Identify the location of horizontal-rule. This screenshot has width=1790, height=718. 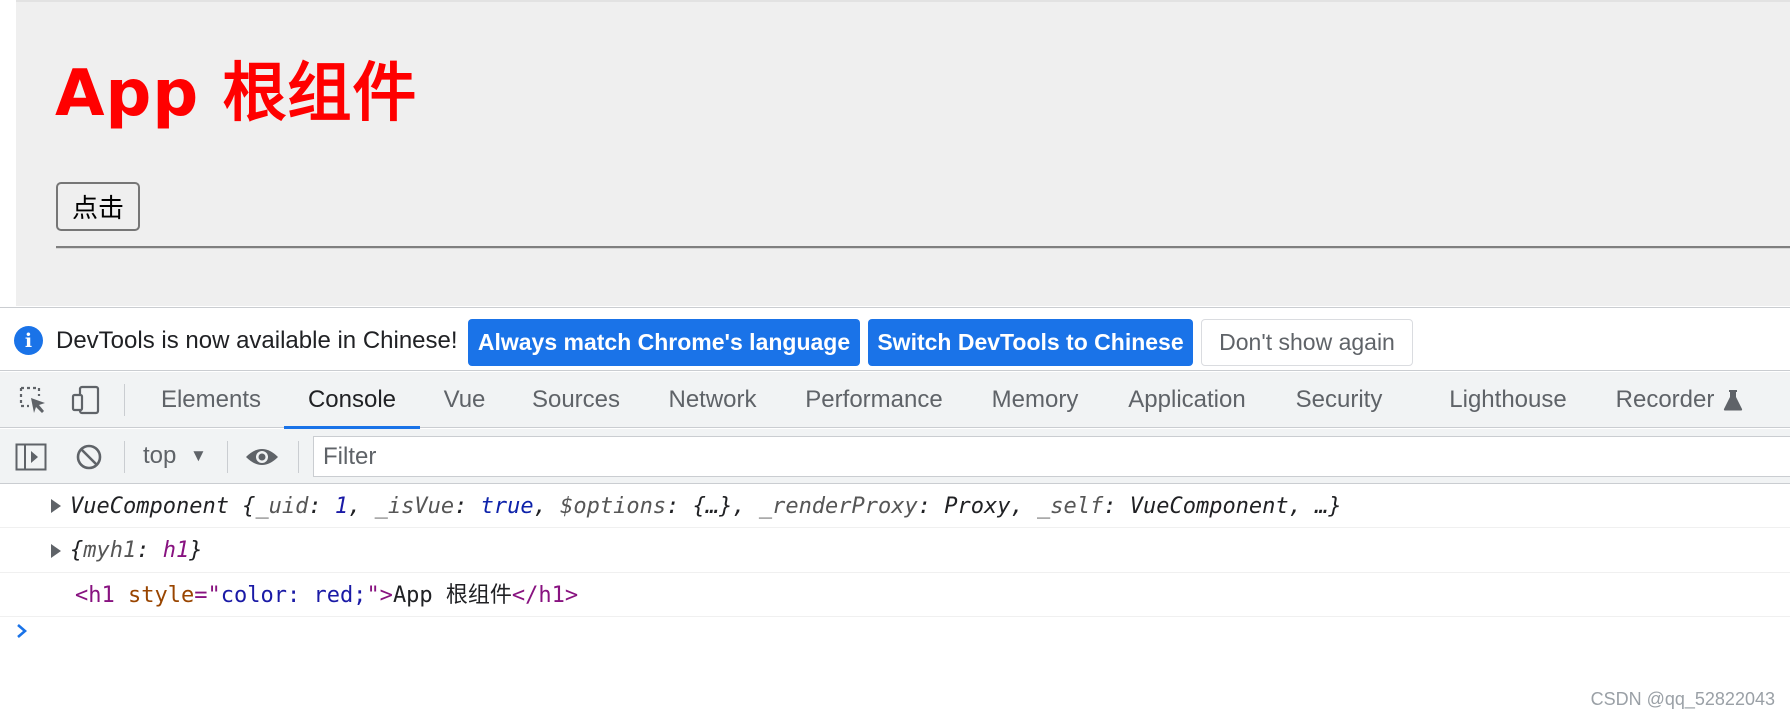
(923, 247).